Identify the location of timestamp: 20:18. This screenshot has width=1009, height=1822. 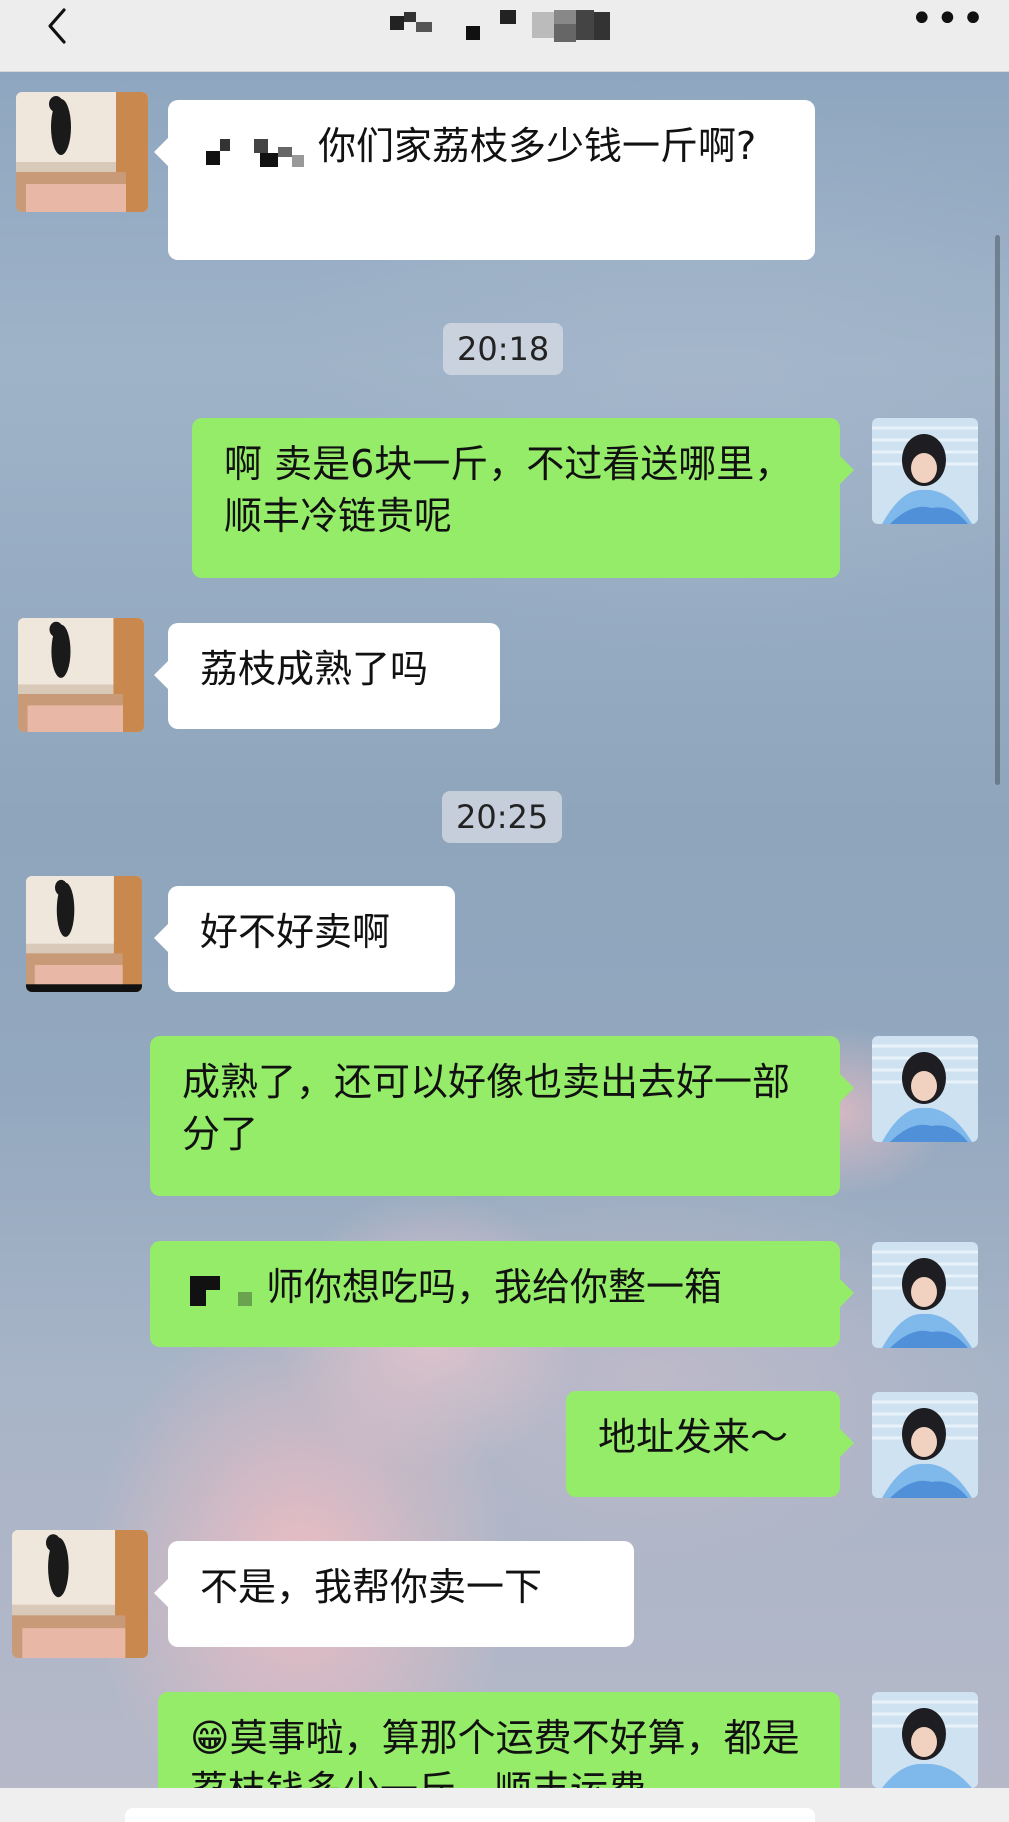
(503, 349).